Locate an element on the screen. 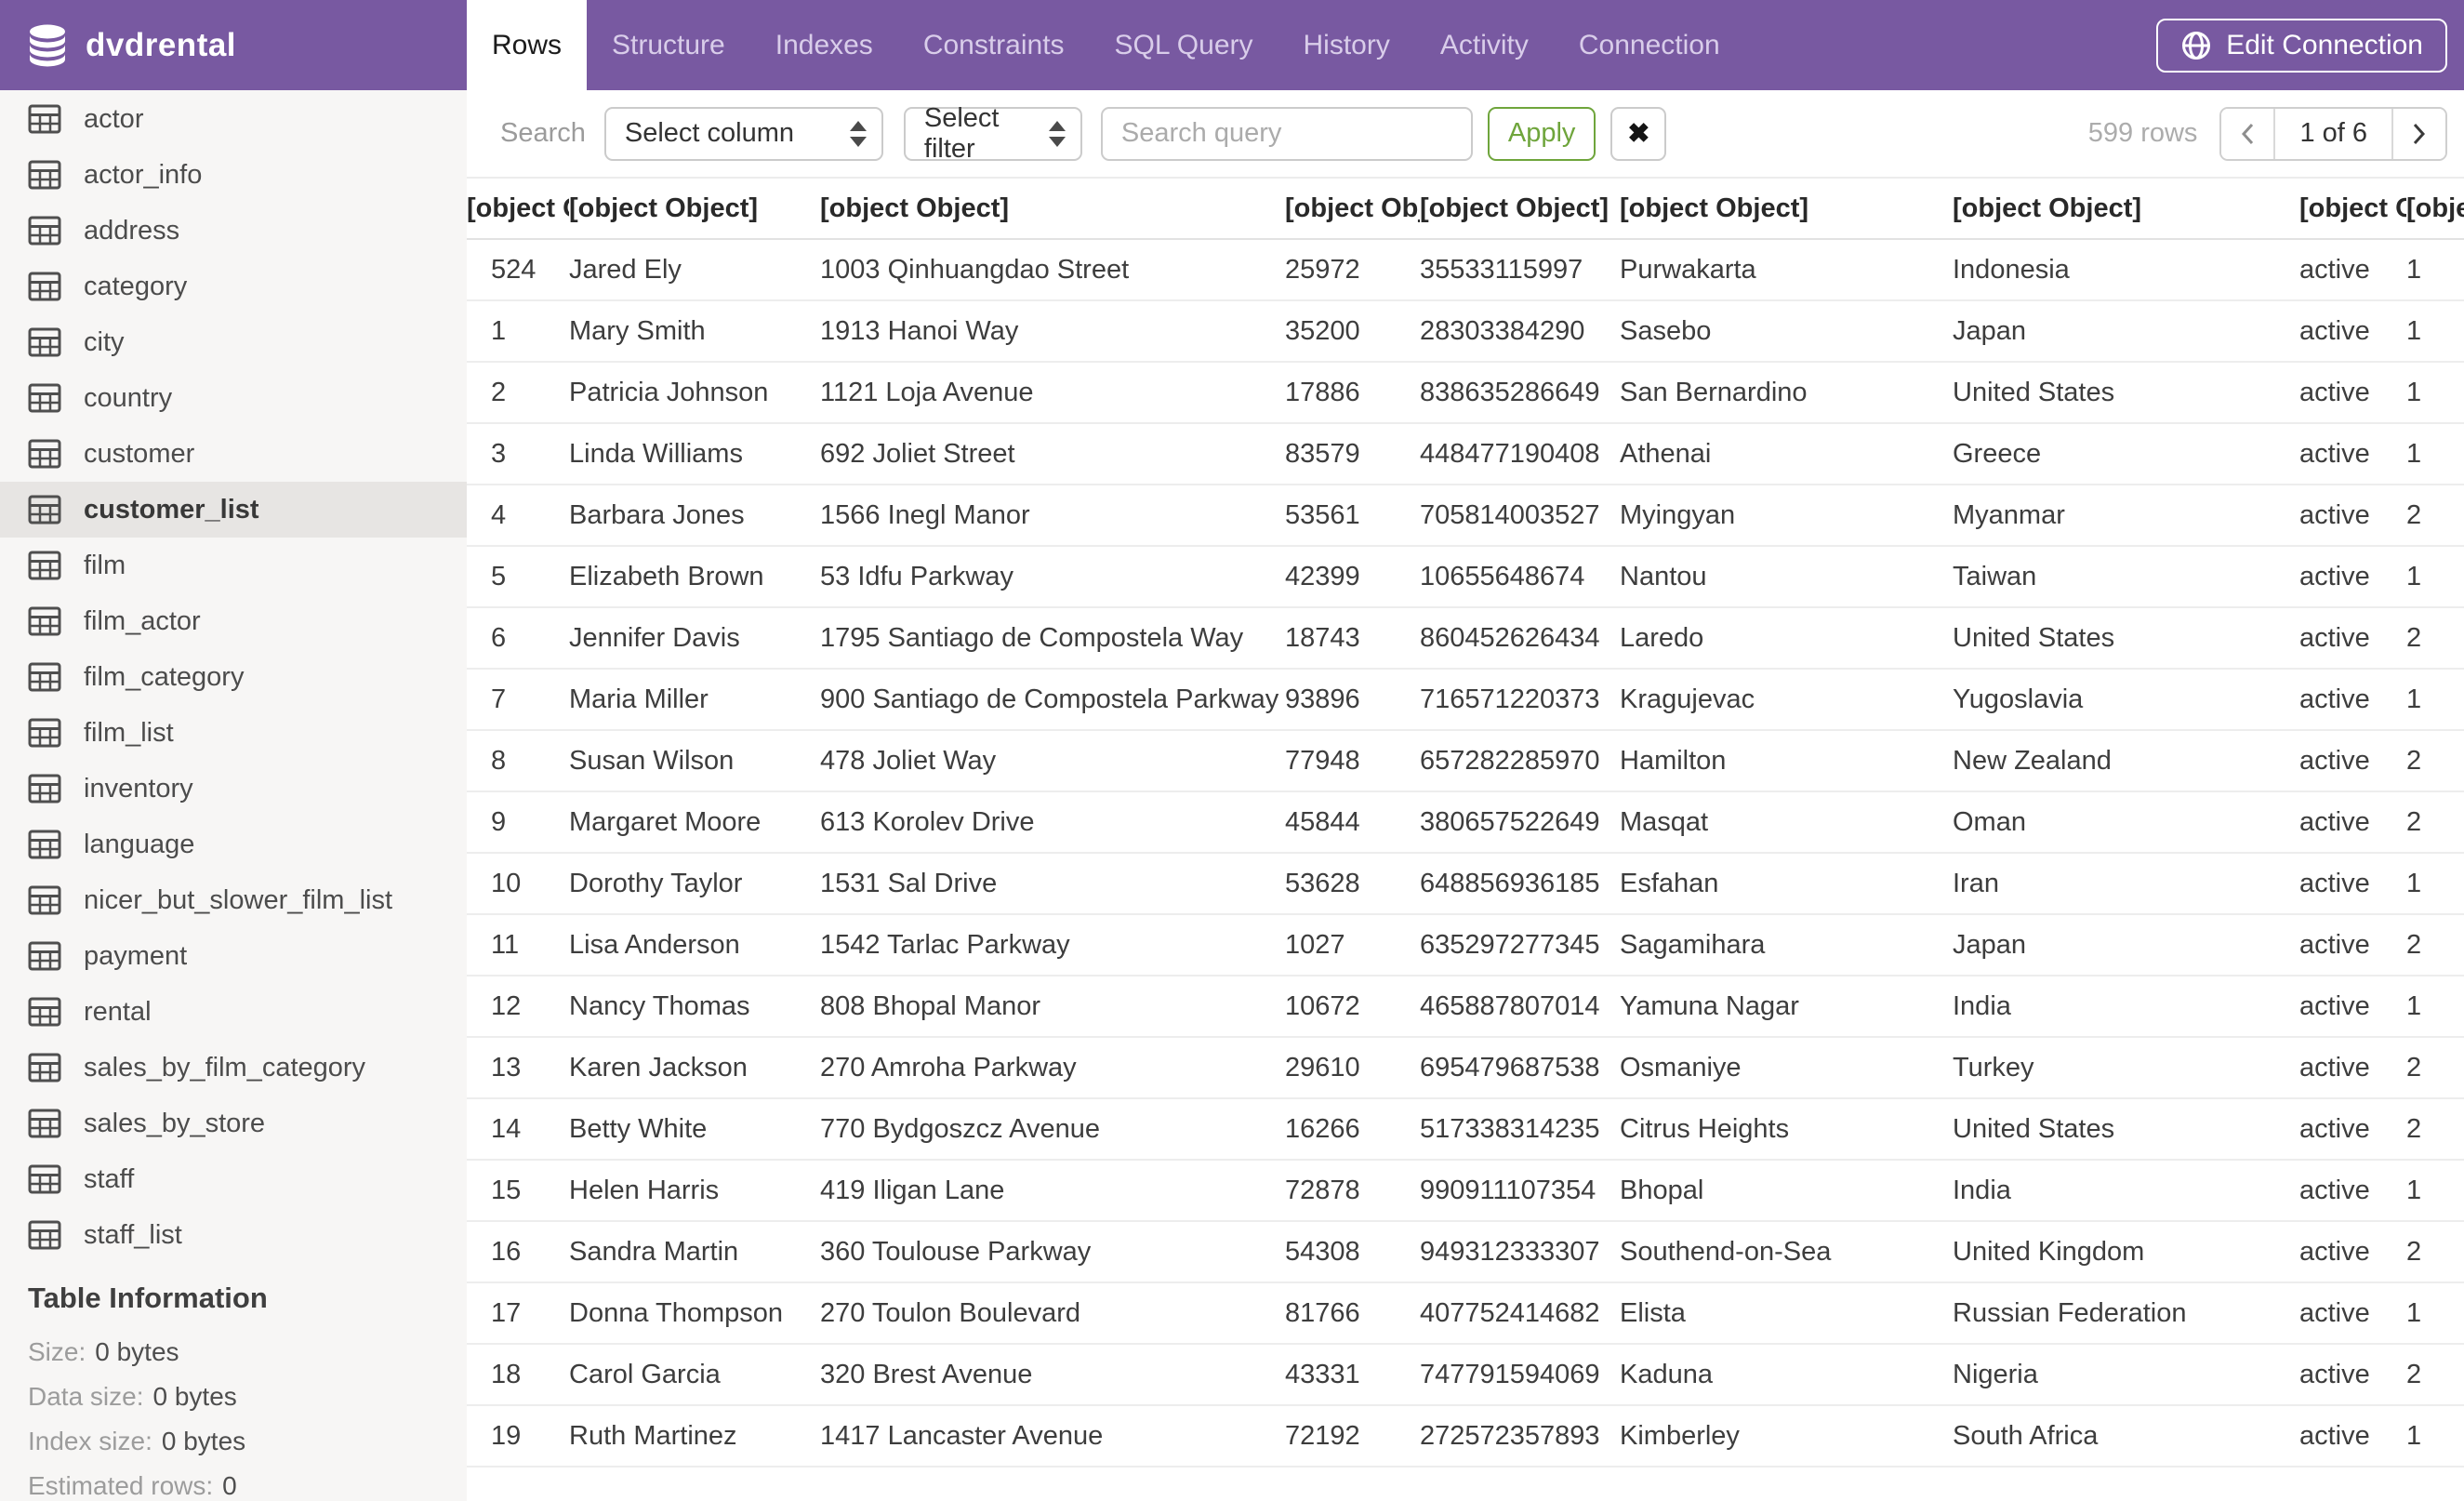 The image size is (2464, 1501). cell-zip-code: 83579 is located at coordinates (1352, 454).